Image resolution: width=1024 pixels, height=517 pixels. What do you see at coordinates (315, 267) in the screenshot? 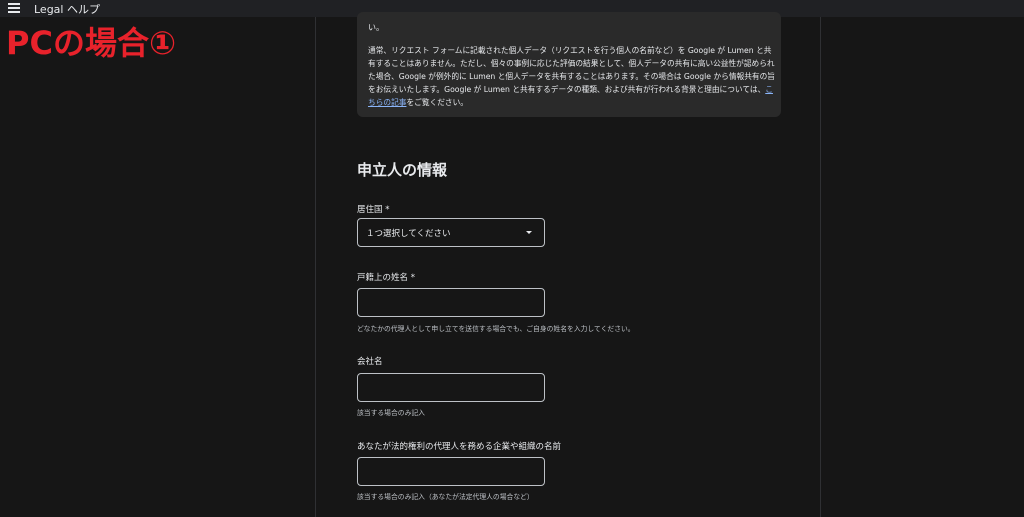
I see `content-left-divider` at bounding box center [315, 267].